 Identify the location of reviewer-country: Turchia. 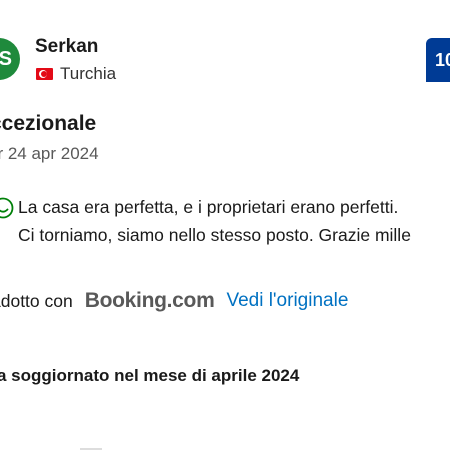
(76, 74).